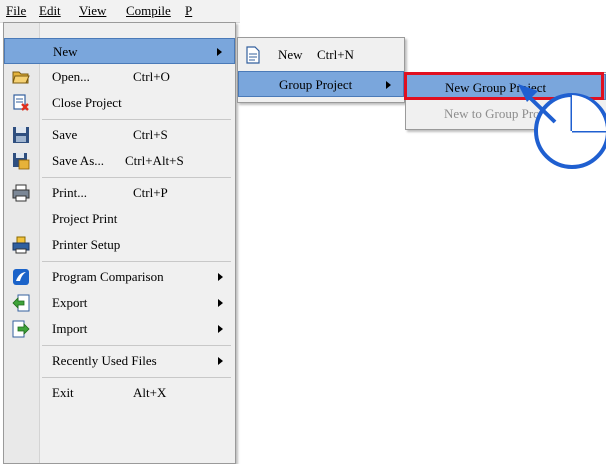 The height and width of the screenshot is (464, 606). What do you see at coordinates (21, 102) in the screenshot?
I see `close-project-icon` at bounding box center [21, 102].